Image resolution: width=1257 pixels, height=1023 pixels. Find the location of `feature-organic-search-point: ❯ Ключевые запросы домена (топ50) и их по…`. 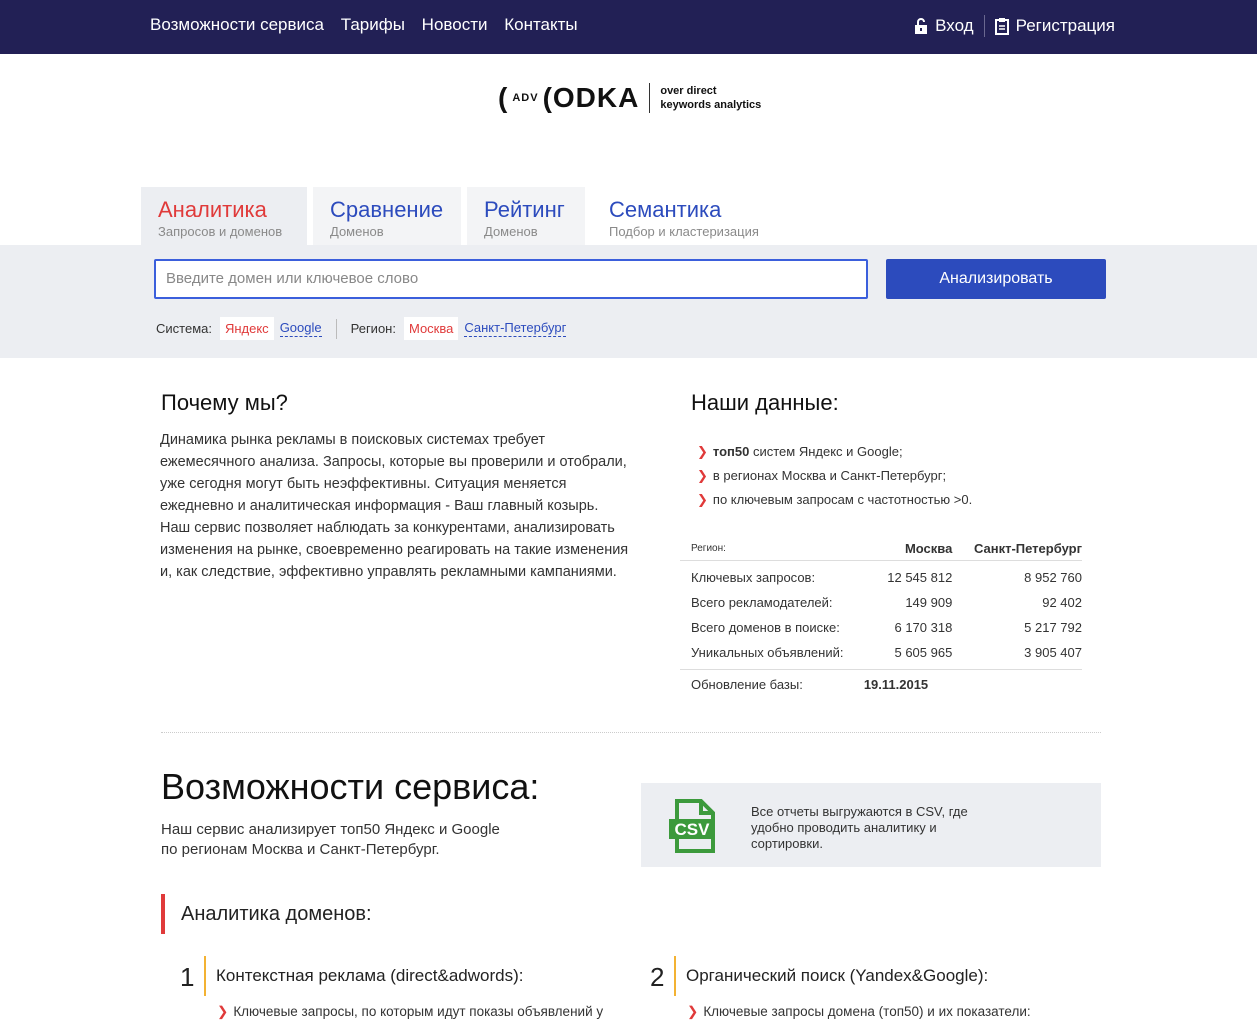

feature-organic-search-point: ❯ Ключевые запросы домена (топ50) и их по… is located at coordinates (859, 1011).